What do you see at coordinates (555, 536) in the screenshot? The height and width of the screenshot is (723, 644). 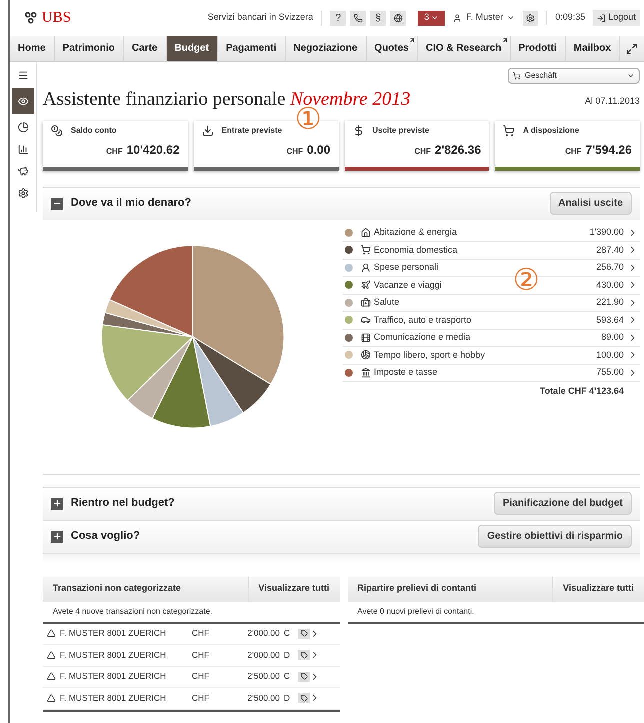 I see `section-button: Gestire obiettivi di risparmio` at bounding box center [555, 536].